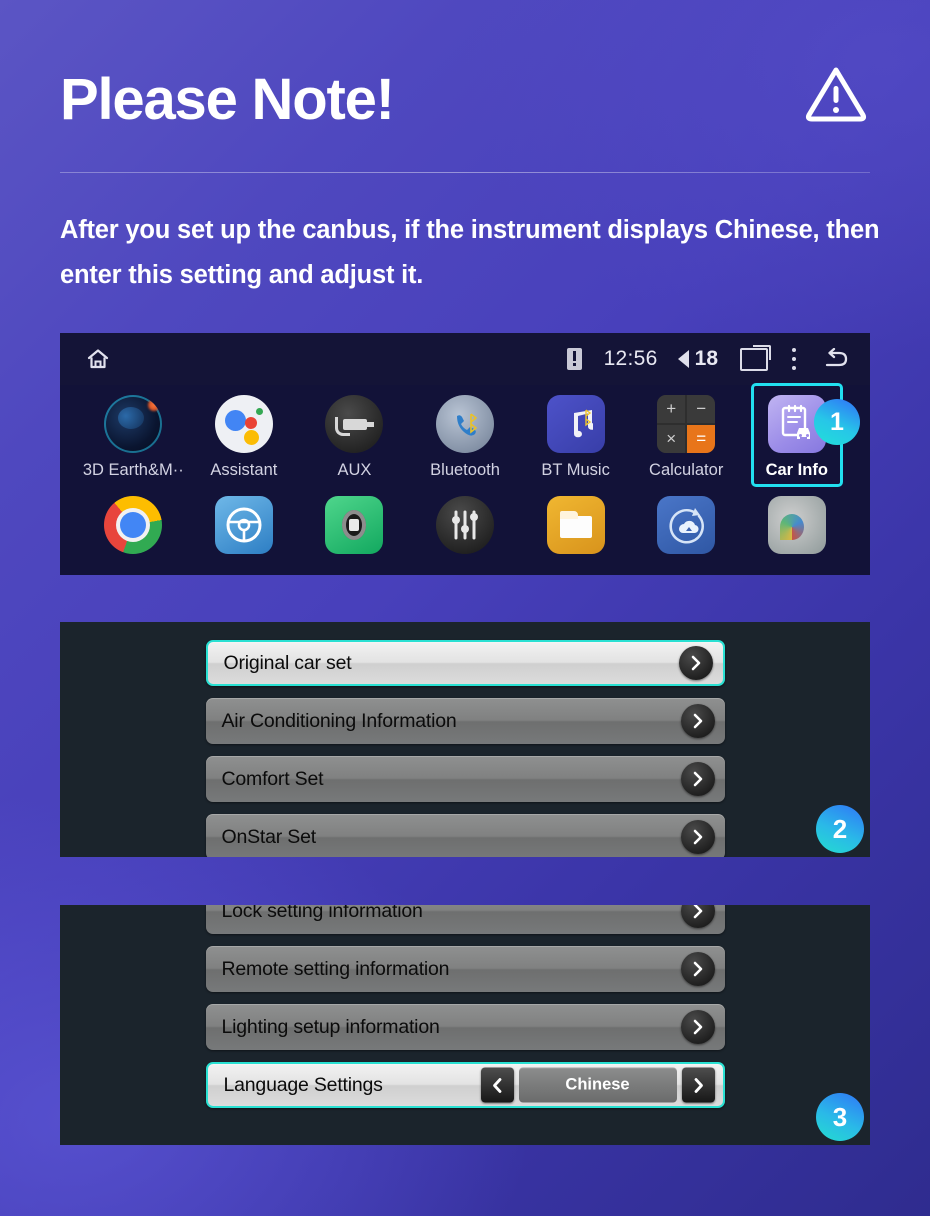 The width and height of the screenshot is (930, 1216). What do you see at coordinates (272, 778) in the screenshot?
I see `row-label: Comfort Set` at bounding box center [272, 778].